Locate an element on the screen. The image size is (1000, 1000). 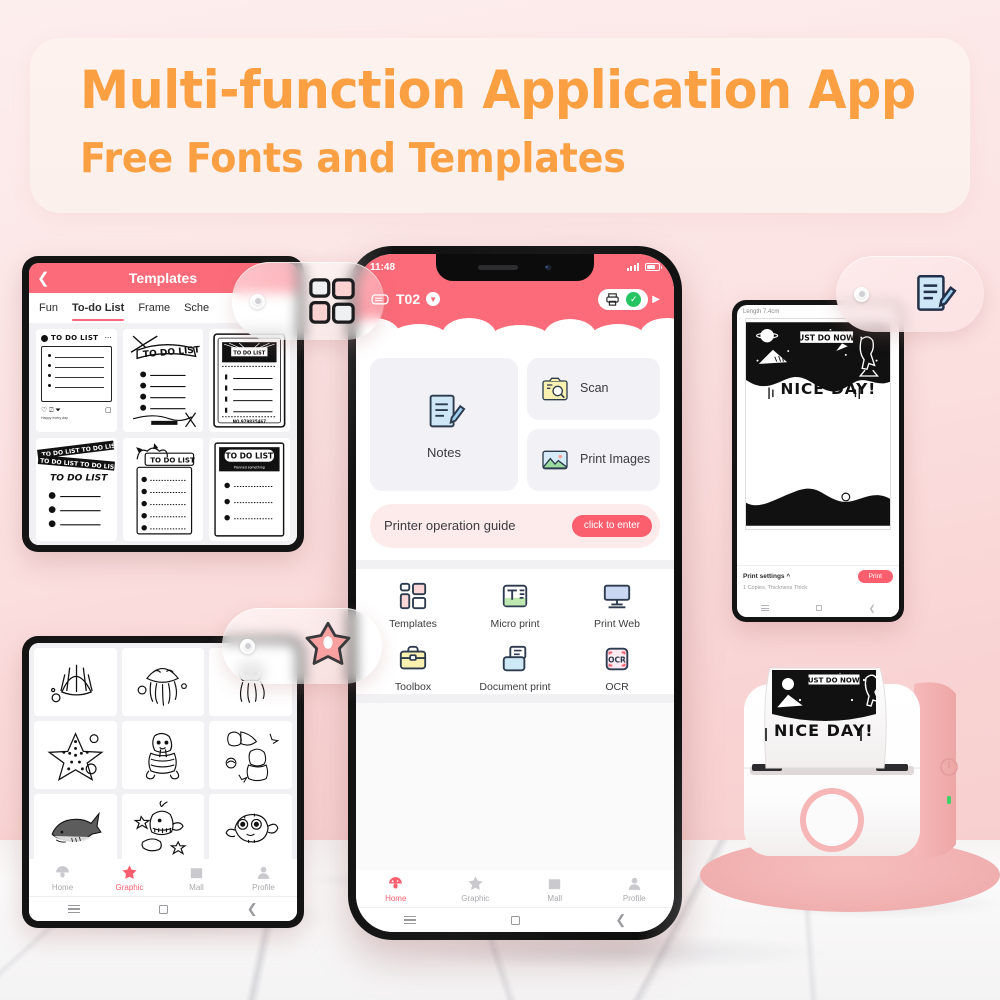
card-print-images: Print Images is located at coordinates (593, 460).